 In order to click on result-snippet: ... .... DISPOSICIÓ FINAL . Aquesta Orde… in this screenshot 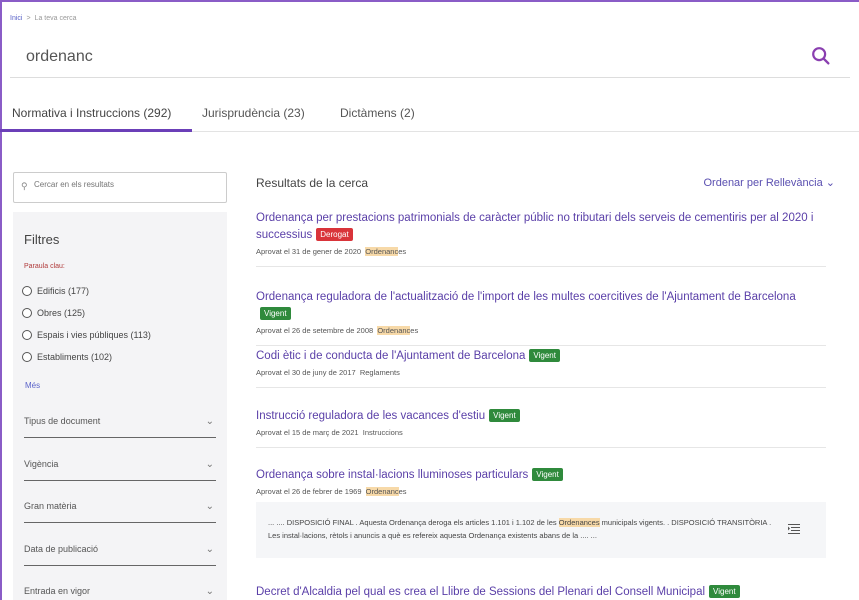, I will do `click(541, 530)`.